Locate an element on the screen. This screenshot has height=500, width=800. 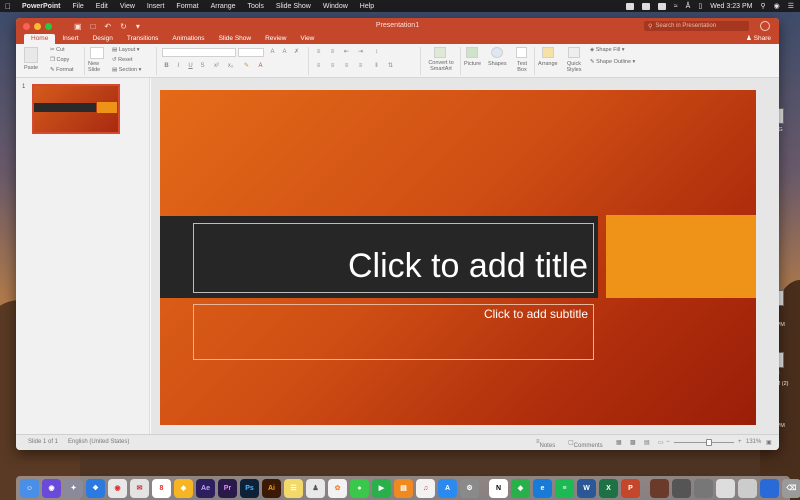
accent-box is located at coordinates (681, 256).